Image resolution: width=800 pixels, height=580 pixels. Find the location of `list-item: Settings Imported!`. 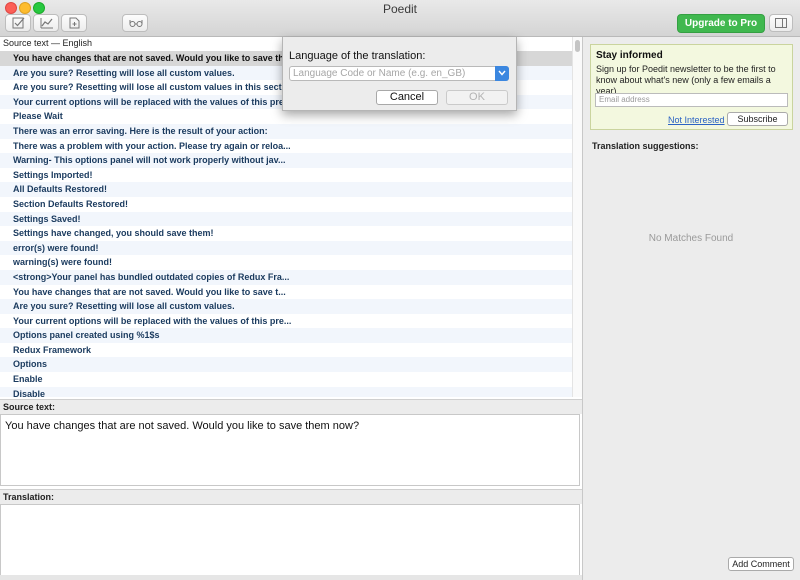

list-item: Settings Imported! is located at coordinates (286, 175).